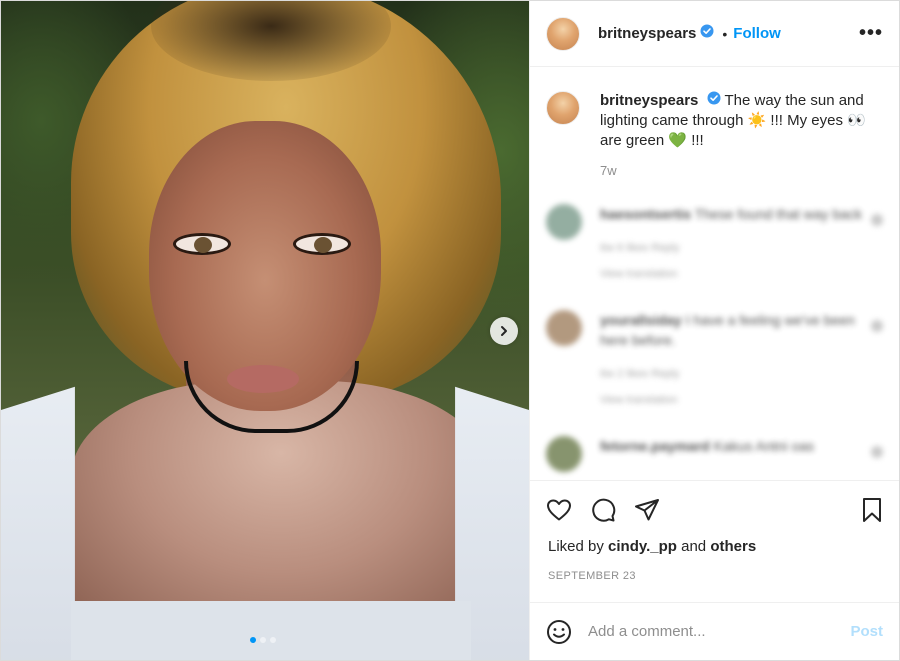 Image resolution: width=900 pixels, height=661 pixels. What do you see at coordinates (649, 100) in the screenshot?
I see `caption-username: britneyspears` at bounding box center [649, 100].